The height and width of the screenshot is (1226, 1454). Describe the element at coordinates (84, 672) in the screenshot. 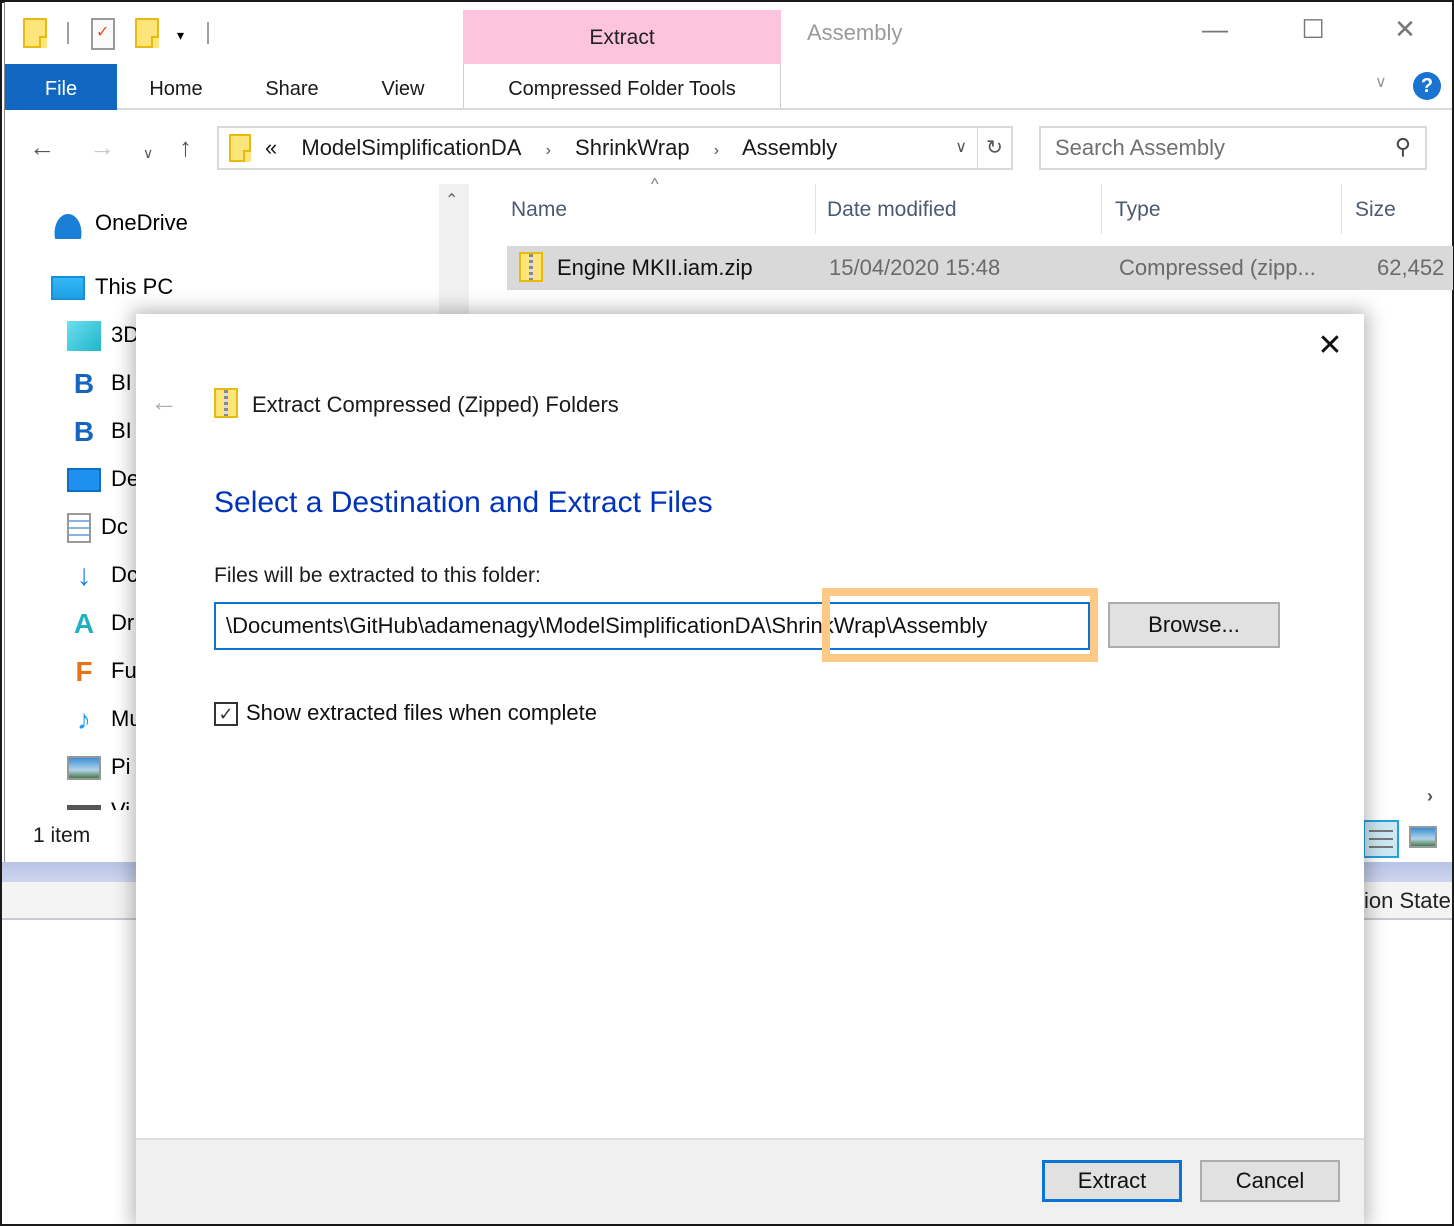

I see `fusion-icon: F` at that location.